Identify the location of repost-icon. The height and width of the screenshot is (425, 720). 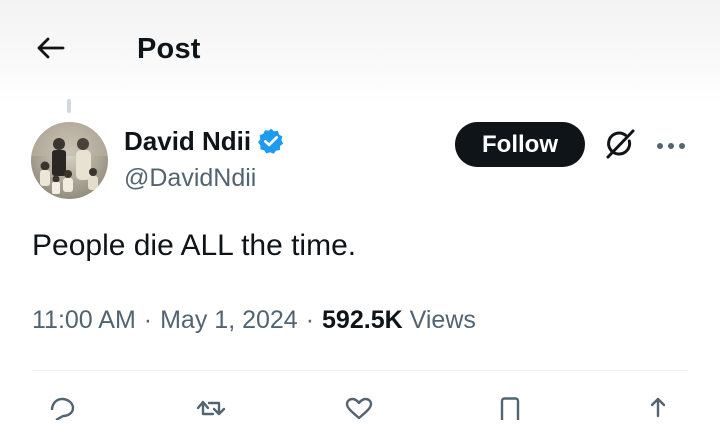
(211, 410).